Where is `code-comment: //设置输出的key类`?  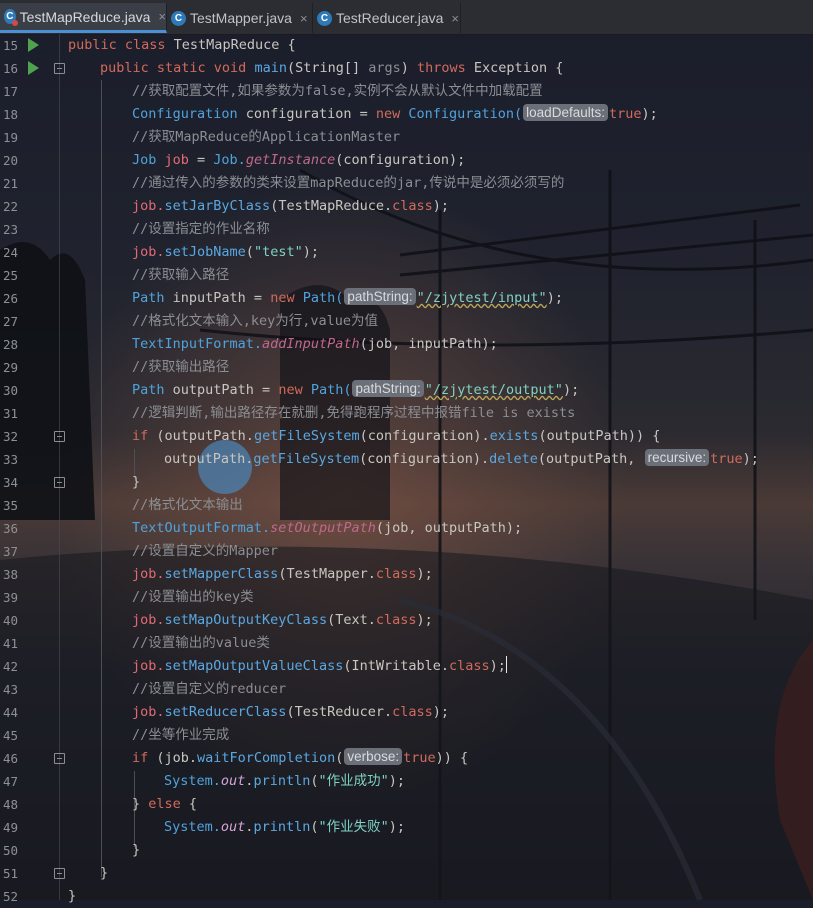 code-comment: //设置输出的key类 is located at coordinates (193, 597).